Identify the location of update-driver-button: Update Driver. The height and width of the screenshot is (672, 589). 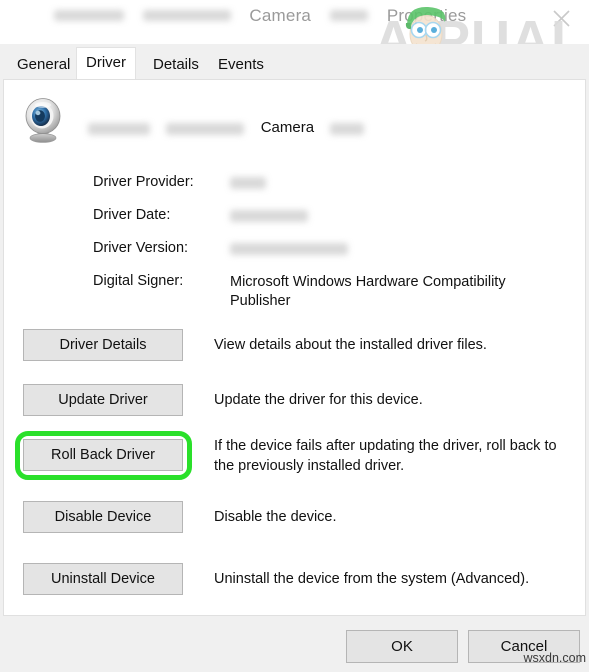
(103, 400).